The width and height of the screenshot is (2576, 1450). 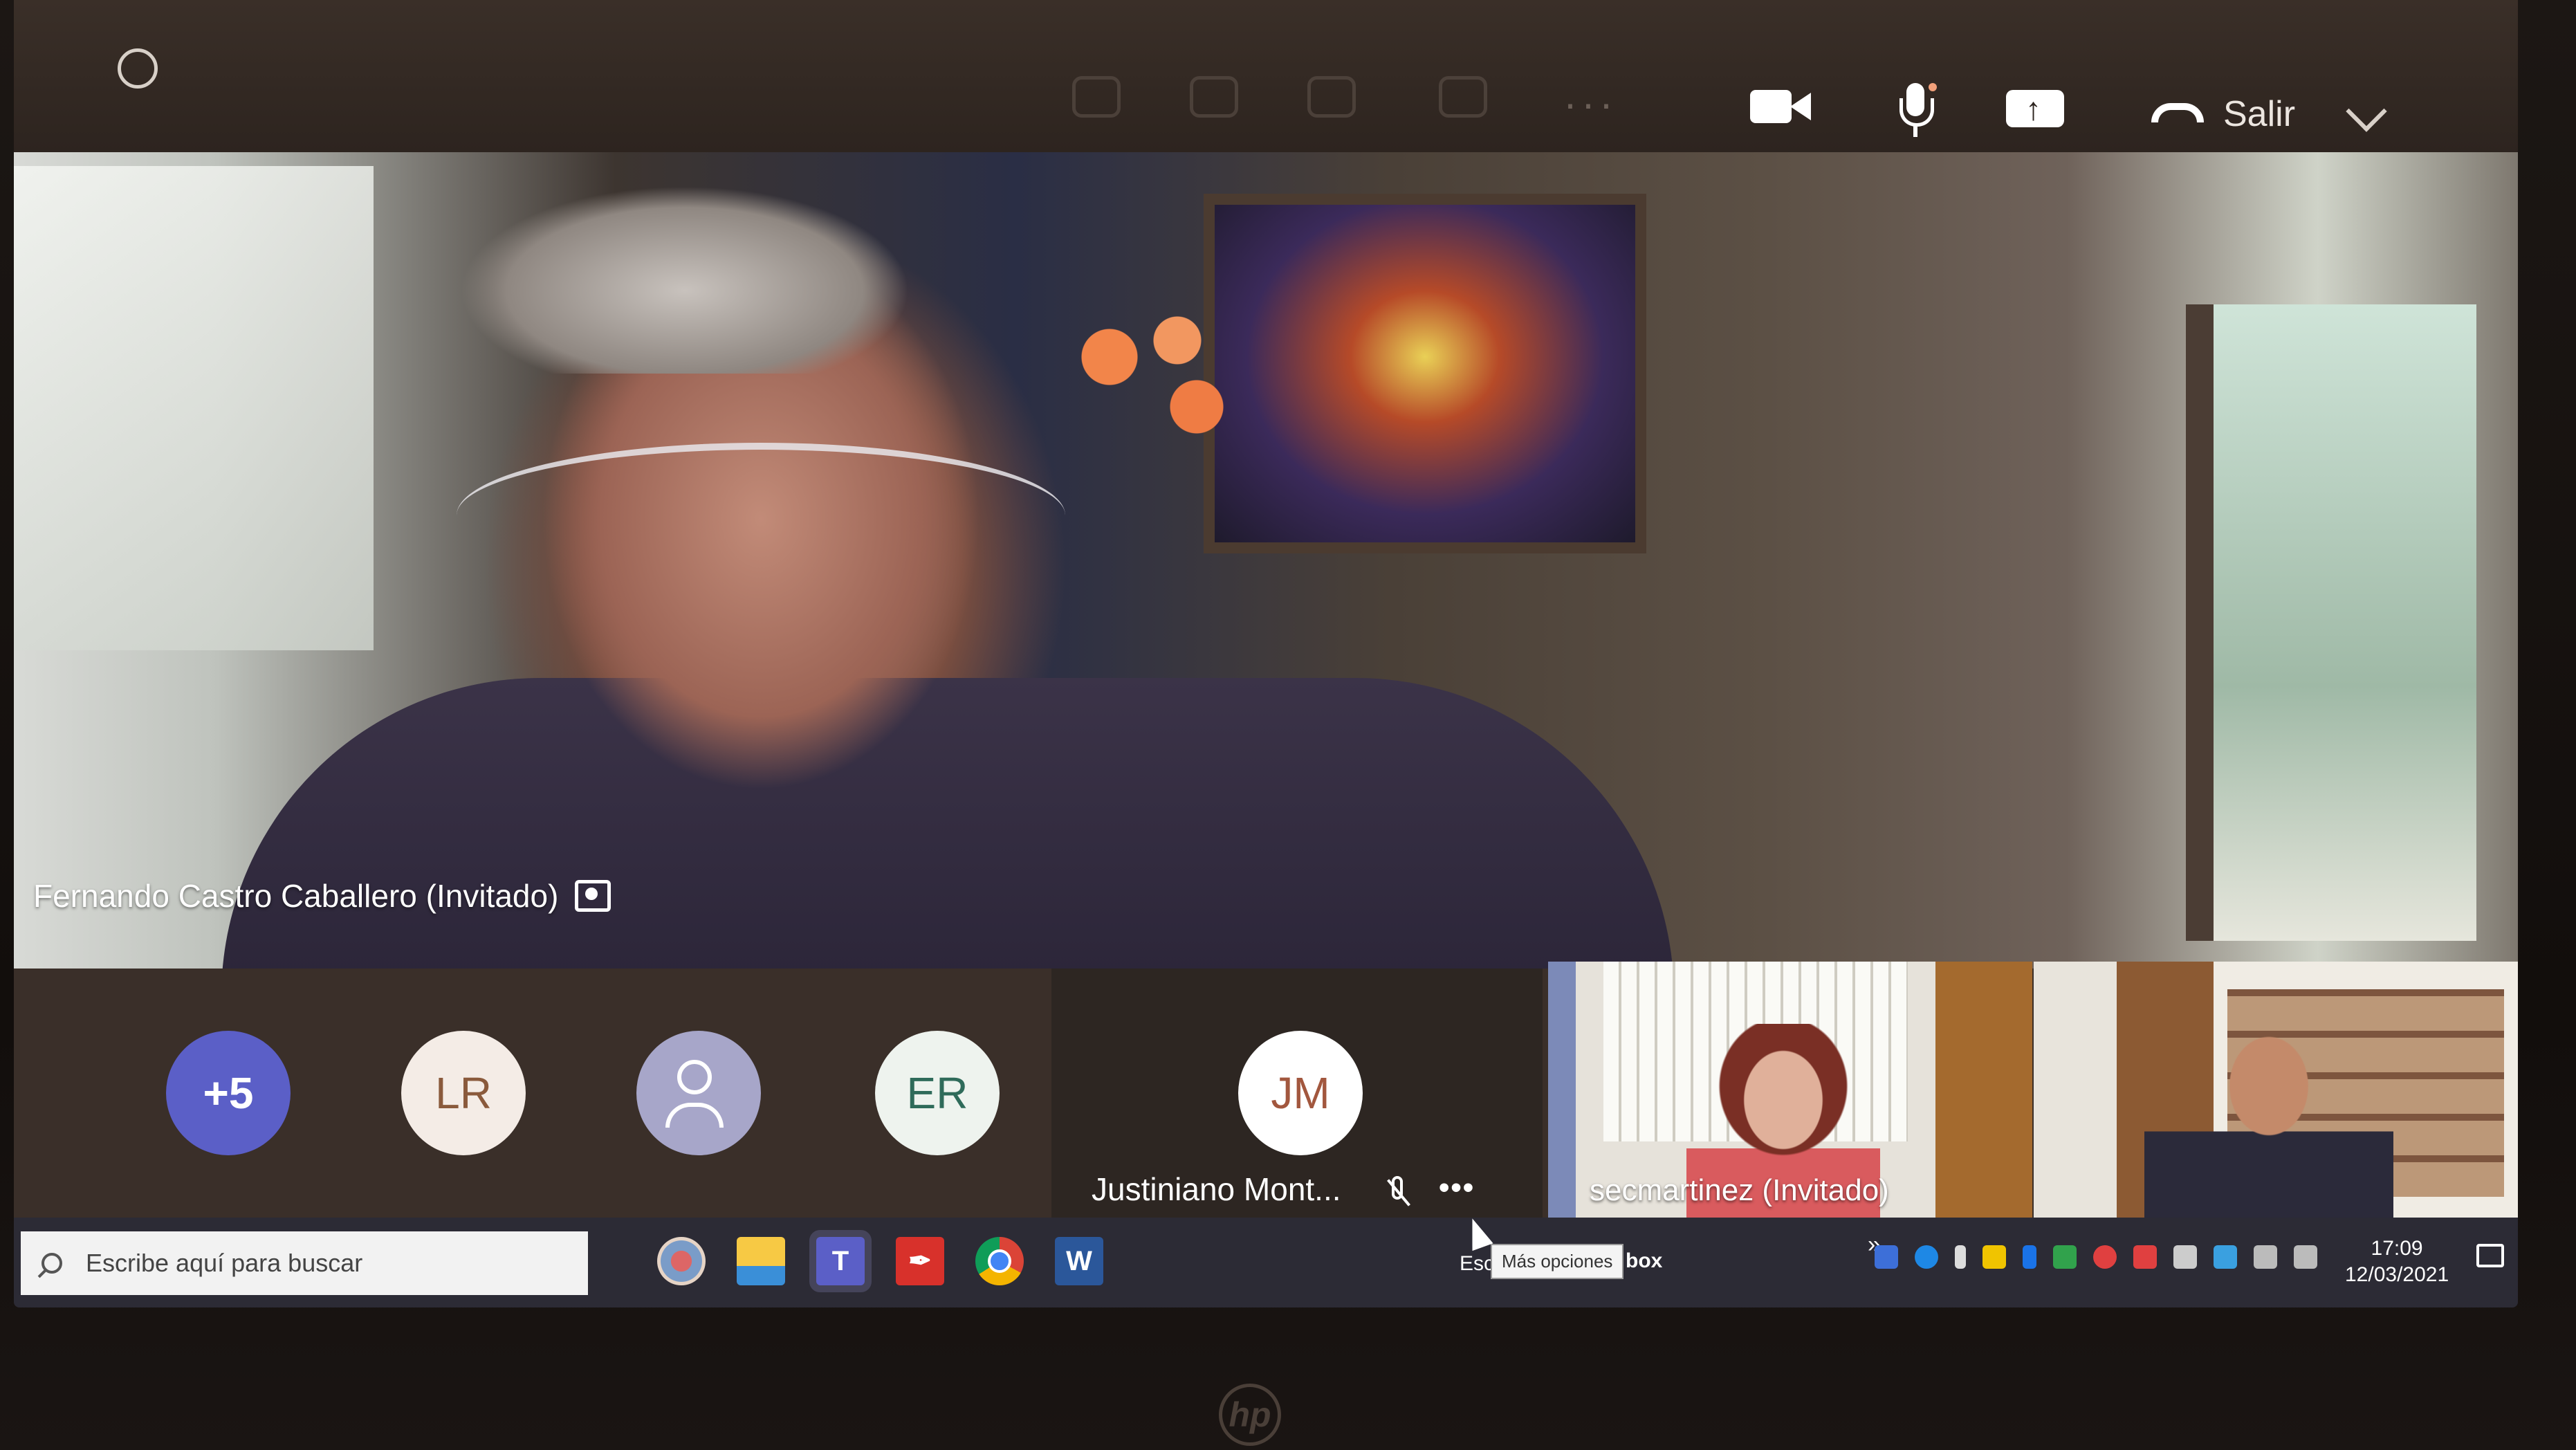 What do you see at coordinates (2185, 1257) in the screenshot?
I see `dropbox-icon` at bounding box center [2185, 1257].